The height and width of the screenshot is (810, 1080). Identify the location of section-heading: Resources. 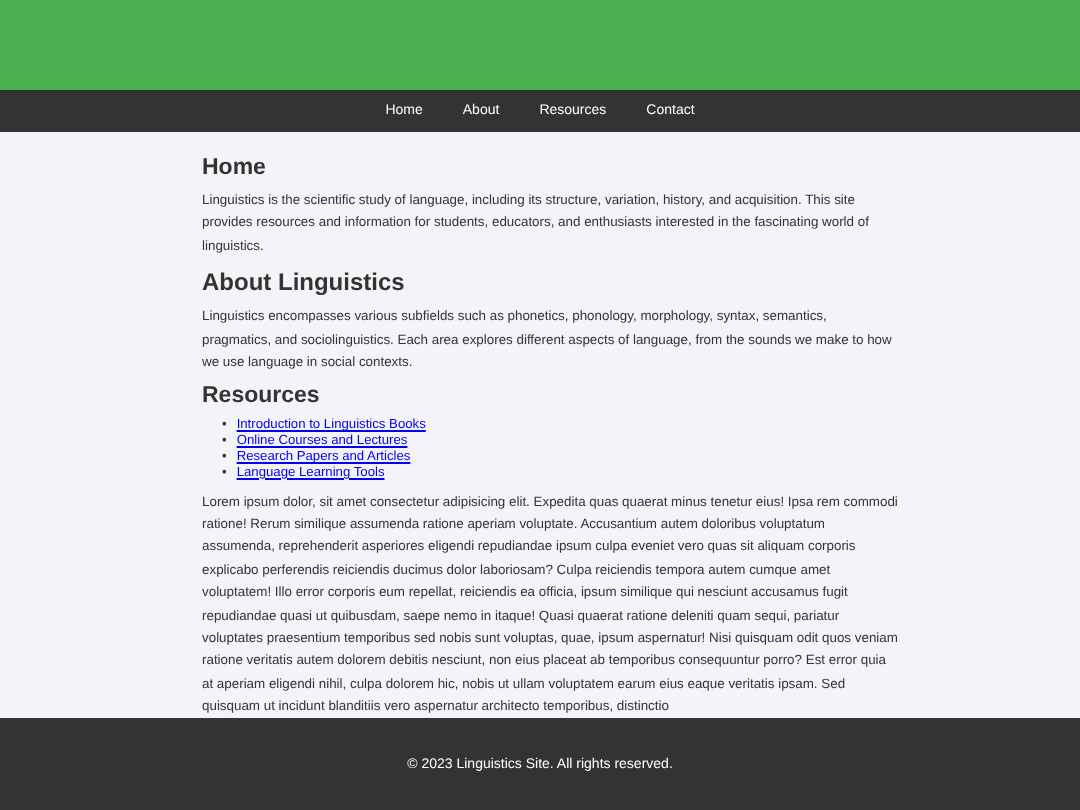
(262, 396).